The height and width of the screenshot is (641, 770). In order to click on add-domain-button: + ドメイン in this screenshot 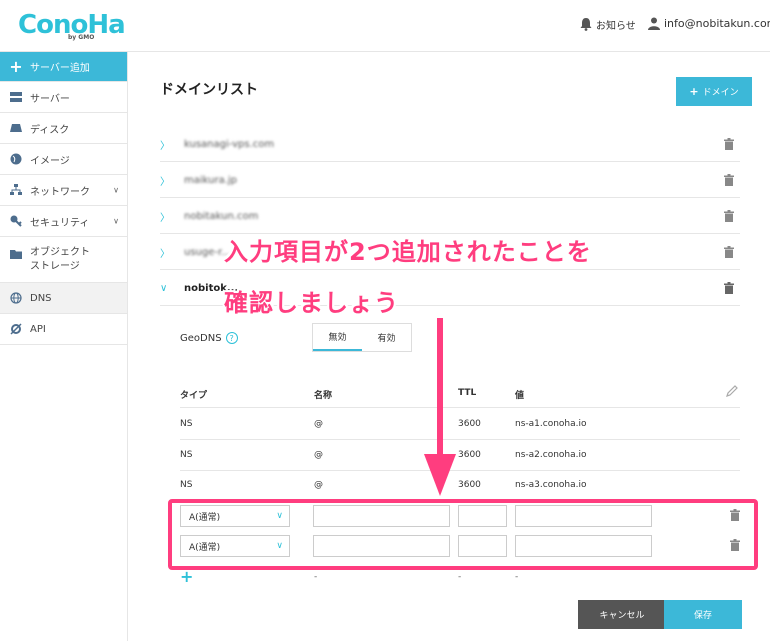, I will do `click(714, 91)`.